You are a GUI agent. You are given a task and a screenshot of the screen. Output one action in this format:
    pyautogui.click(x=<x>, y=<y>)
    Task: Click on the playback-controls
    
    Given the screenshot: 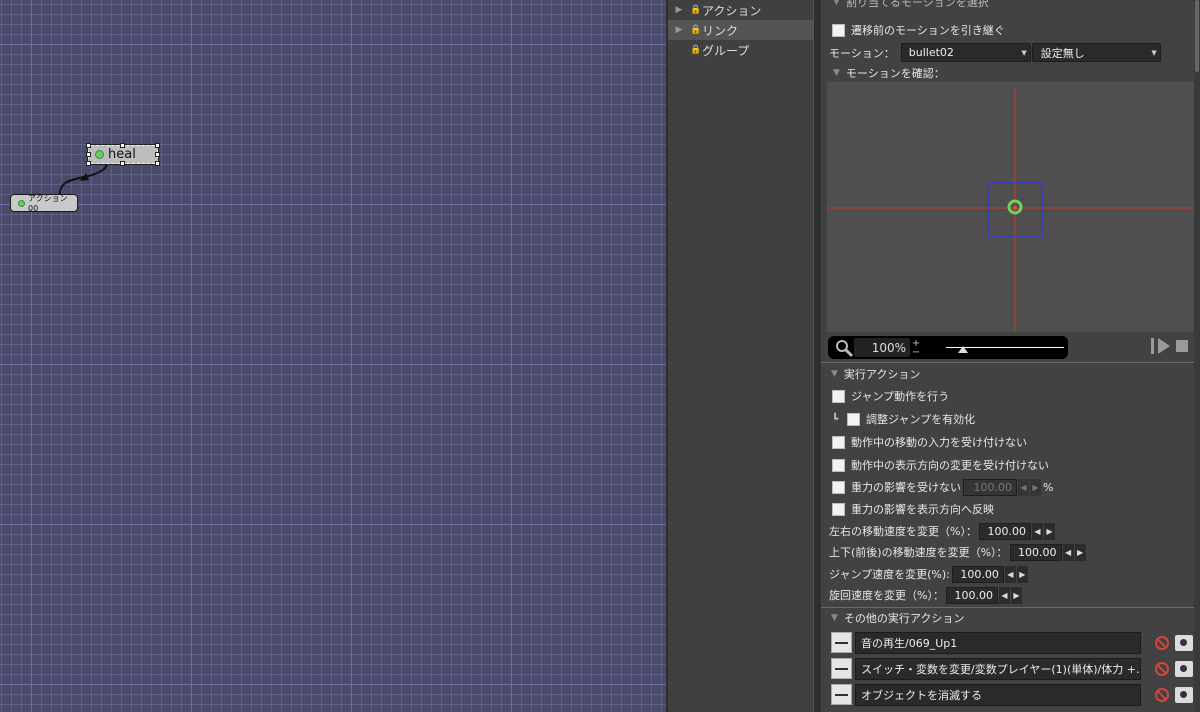 What is the action you would take?
    pyautogui.click(x=1169, y=346)
    